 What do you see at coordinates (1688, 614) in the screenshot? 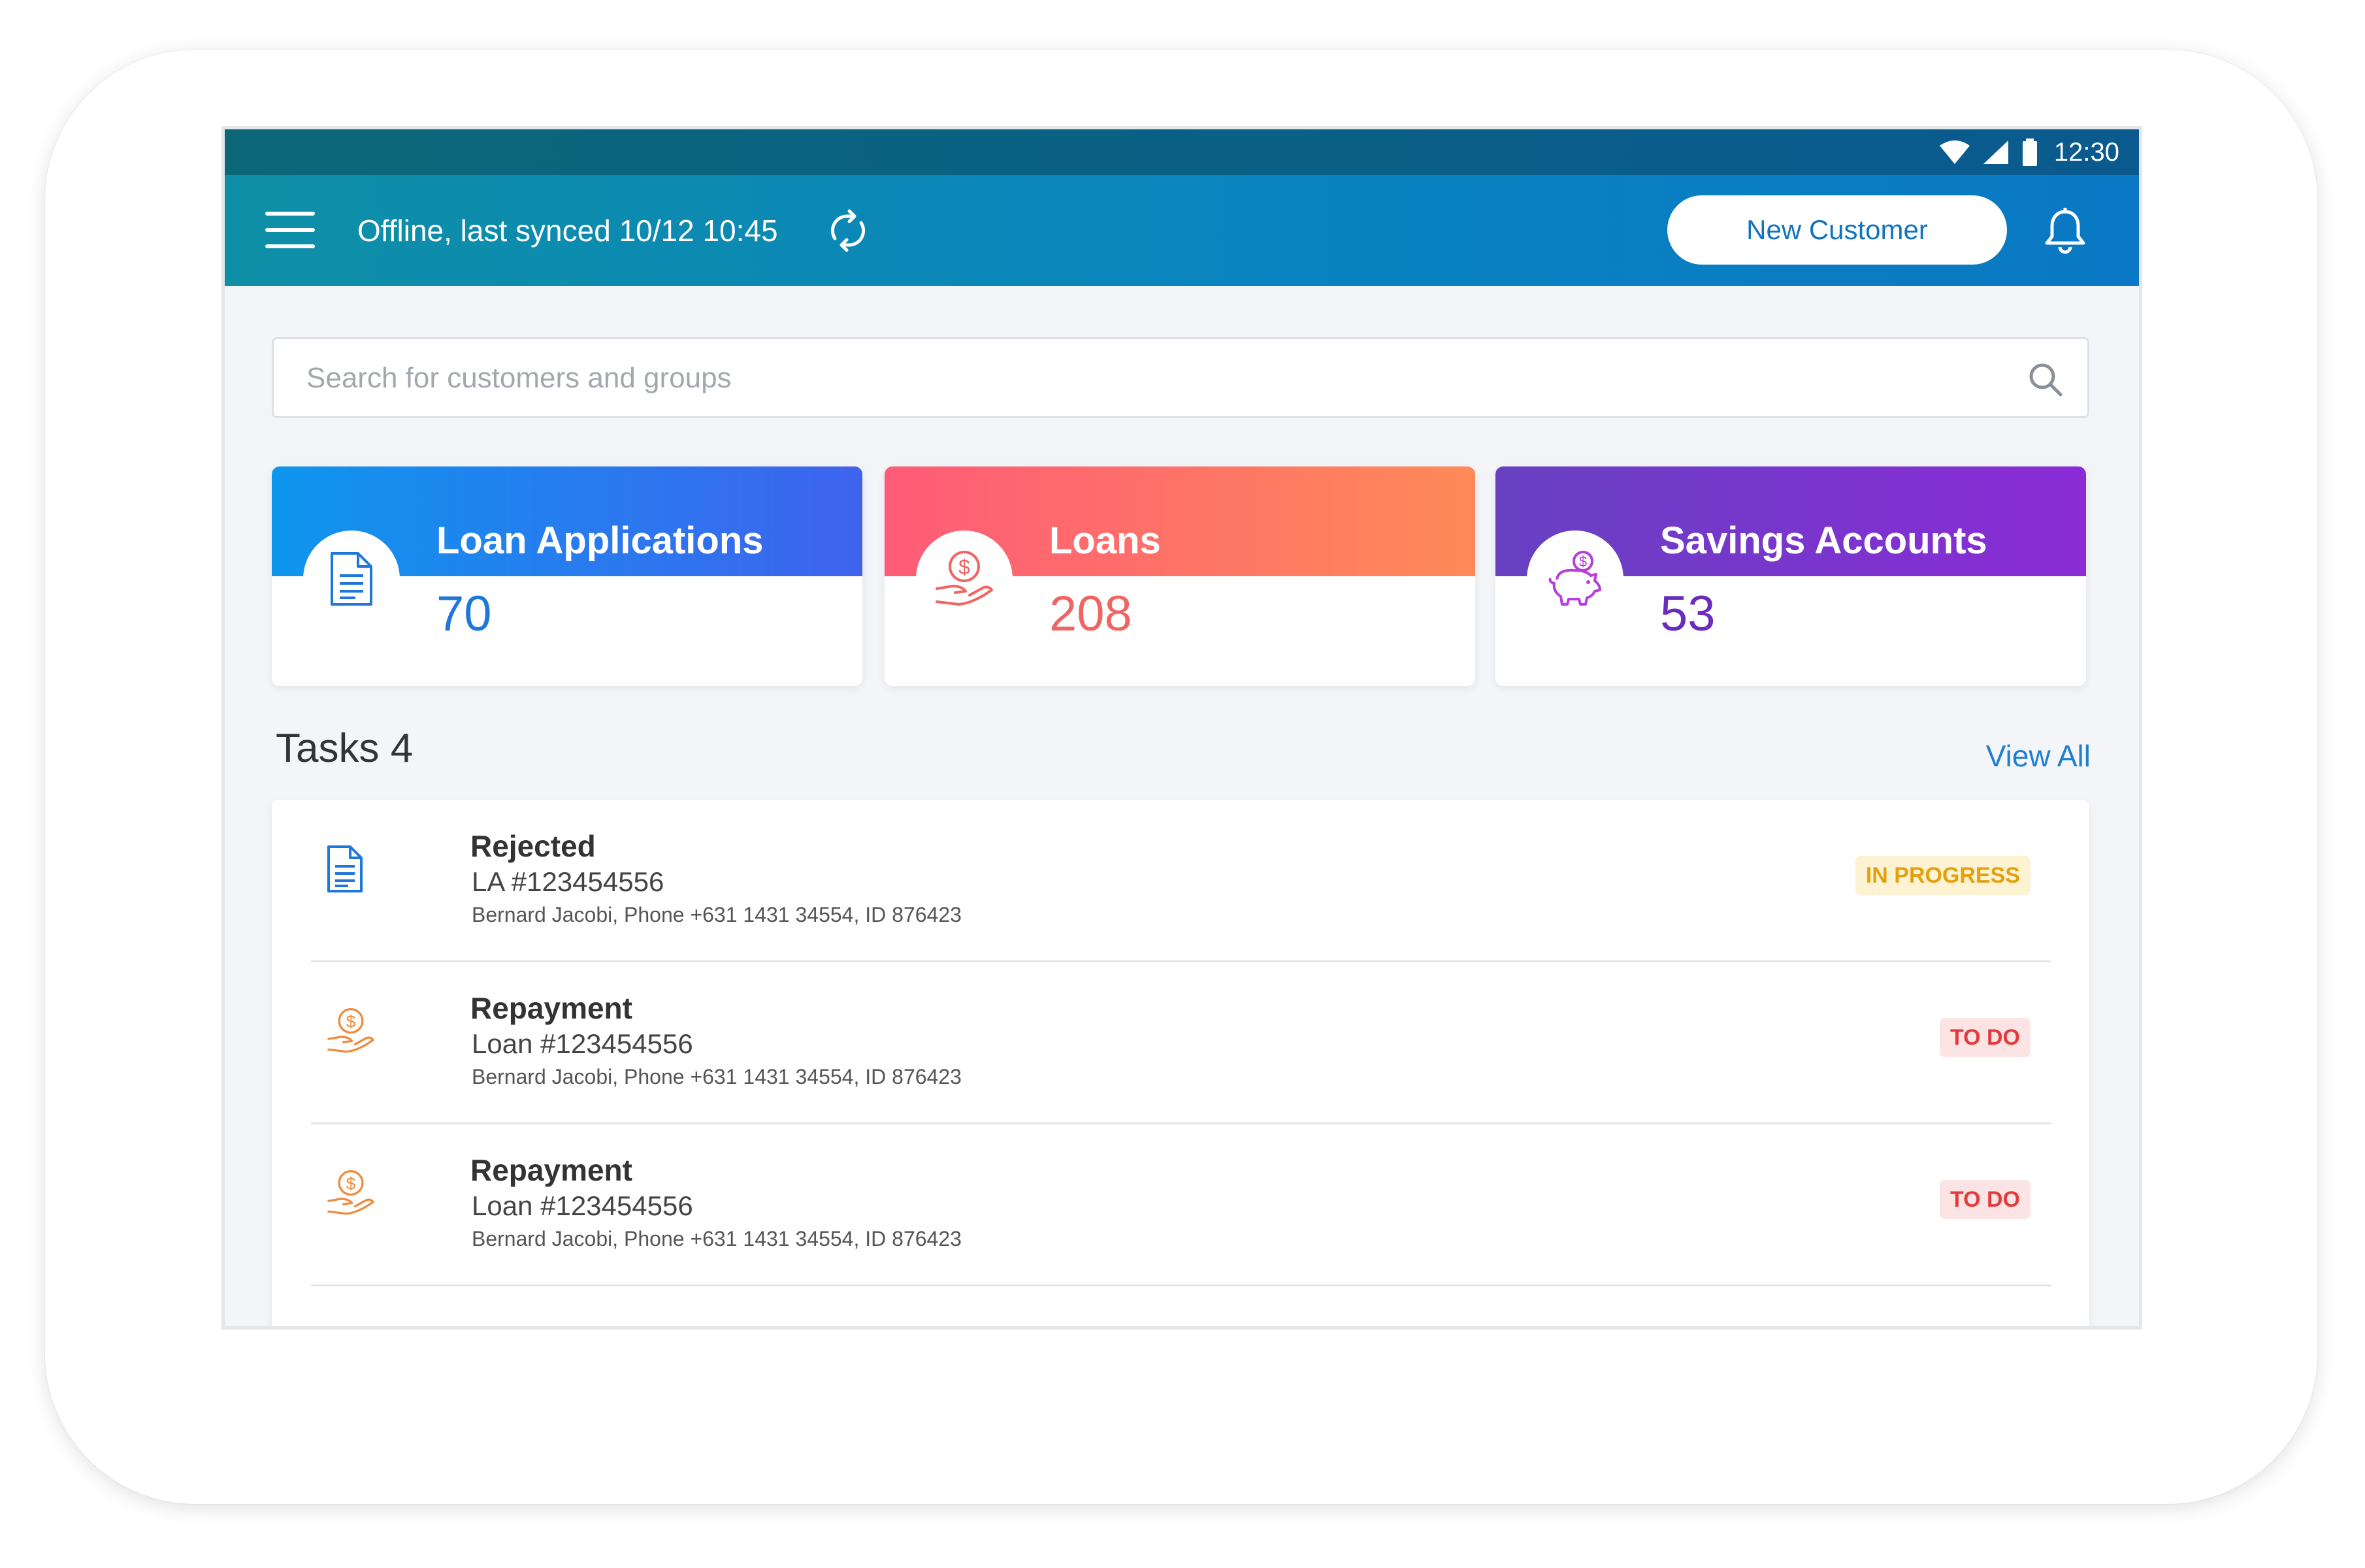
I see `card-count: 53` at bounding box center [1688, 614].